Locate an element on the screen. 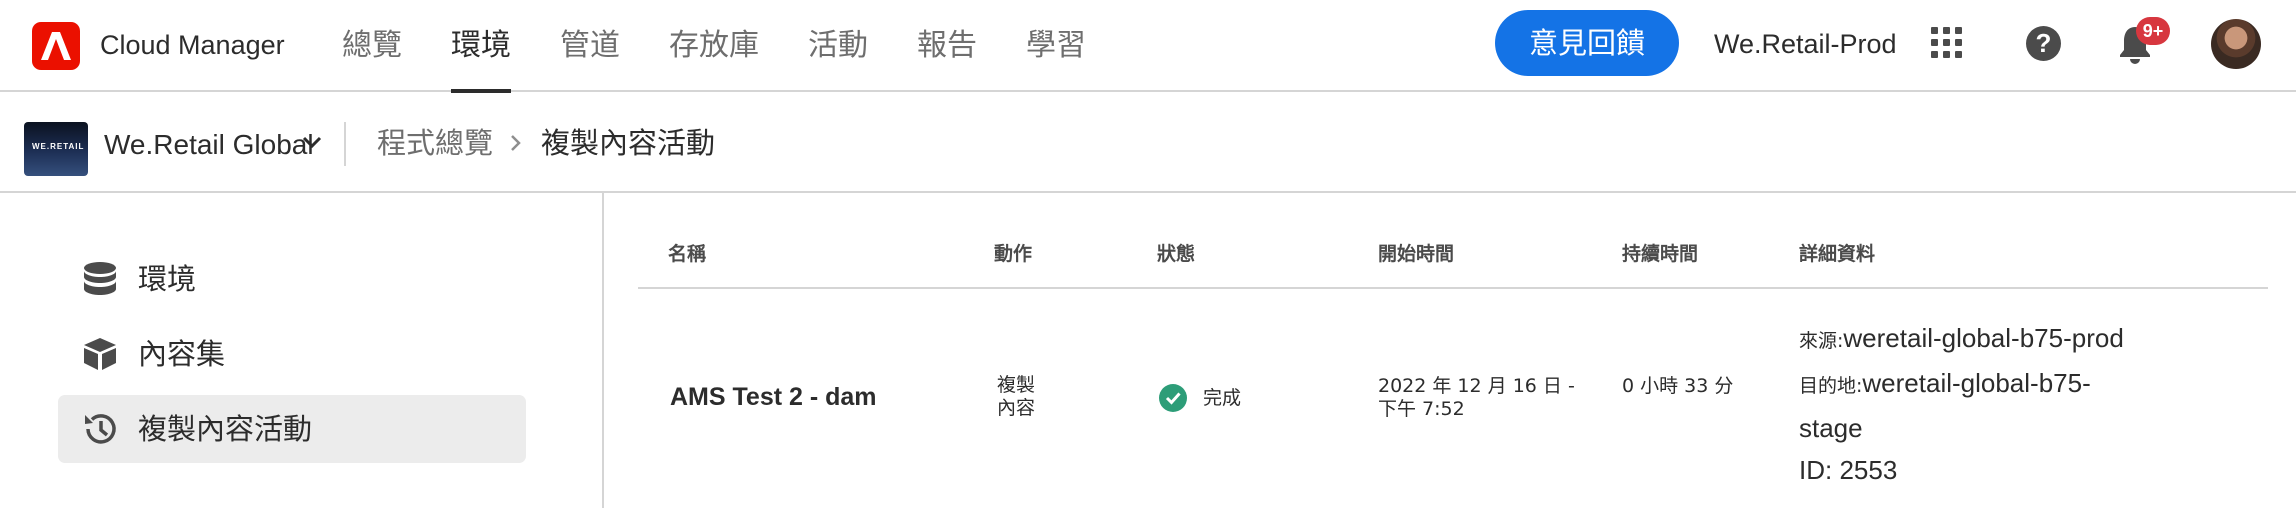  sidebar-item-label: 複製內容活動 is located at coordinates (225, 429).